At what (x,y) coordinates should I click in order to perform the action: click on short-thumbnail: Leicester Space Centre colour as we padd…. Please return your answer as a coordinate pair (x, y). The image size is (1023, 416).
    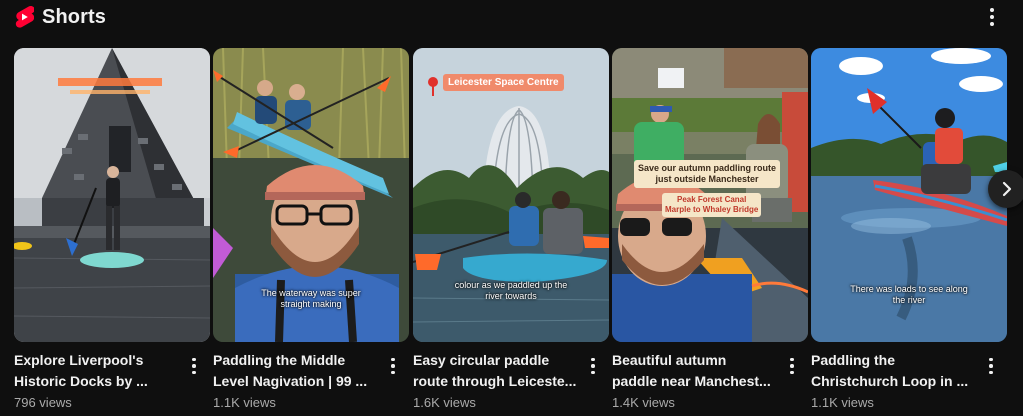
    Looking at the image, I should click on (511, 195).